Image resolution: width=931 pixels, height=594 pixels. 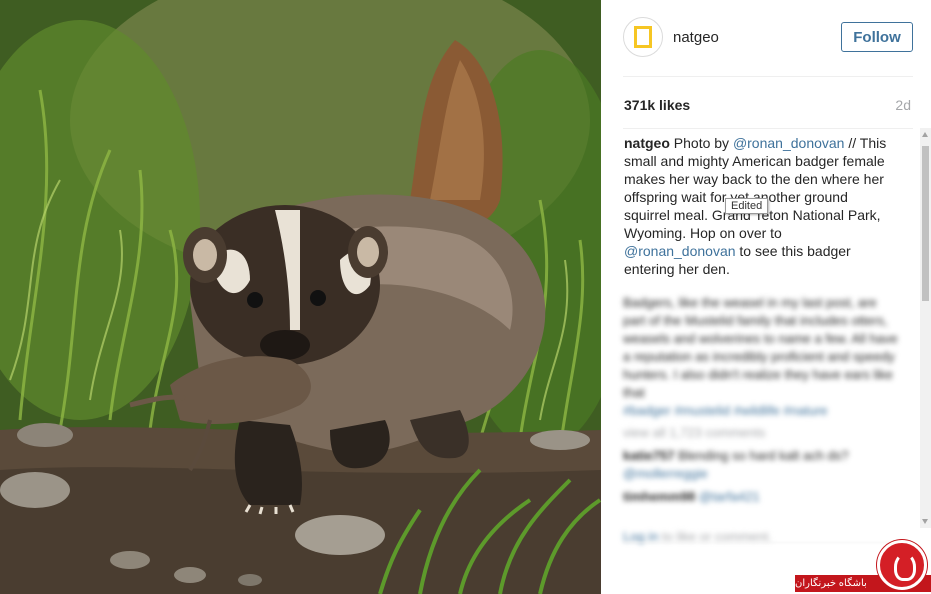 What do you see at coordinates (925, 223) in the screenshot?
I see `scrollbar-thumb` at bounding box center [925, 223].